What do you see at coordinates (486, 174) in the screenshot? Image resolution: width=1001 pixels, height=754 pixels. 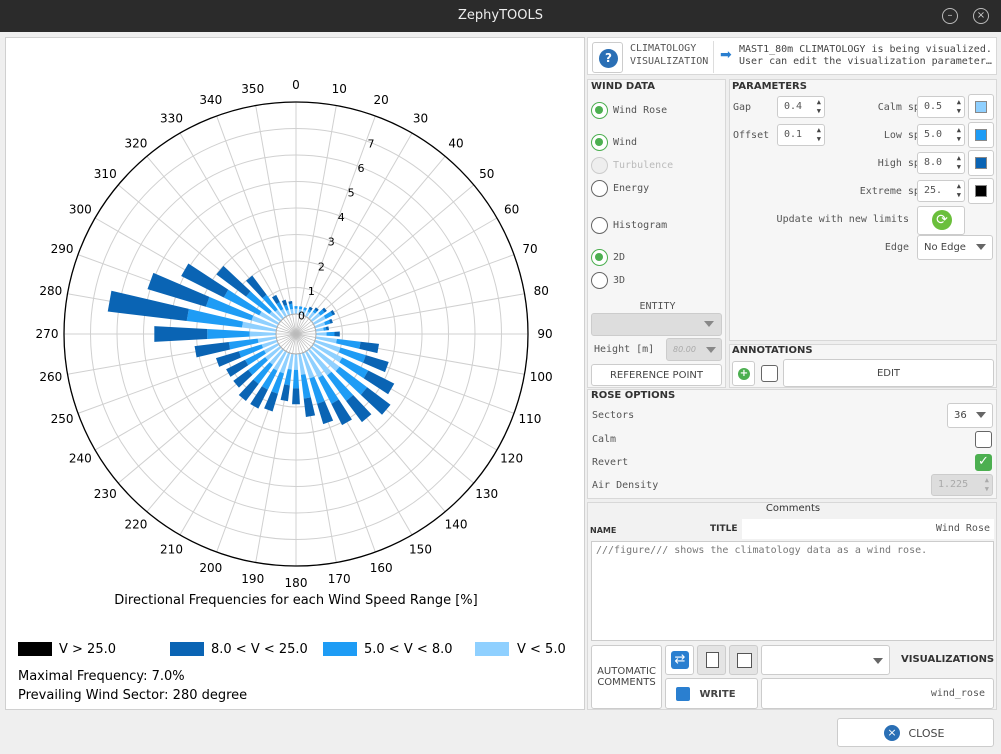 I see `direction-label: 50` at bounding box center [486, 174].